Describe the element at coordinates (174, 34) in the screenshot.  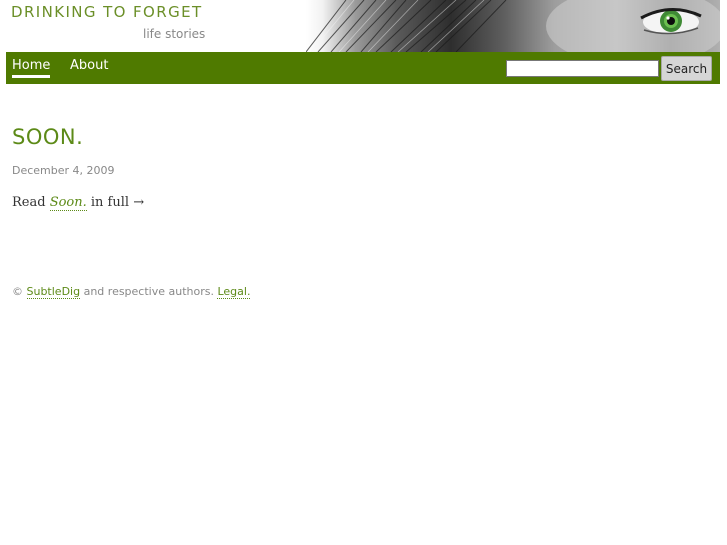
I see `site-tagline: life stories` at that location.